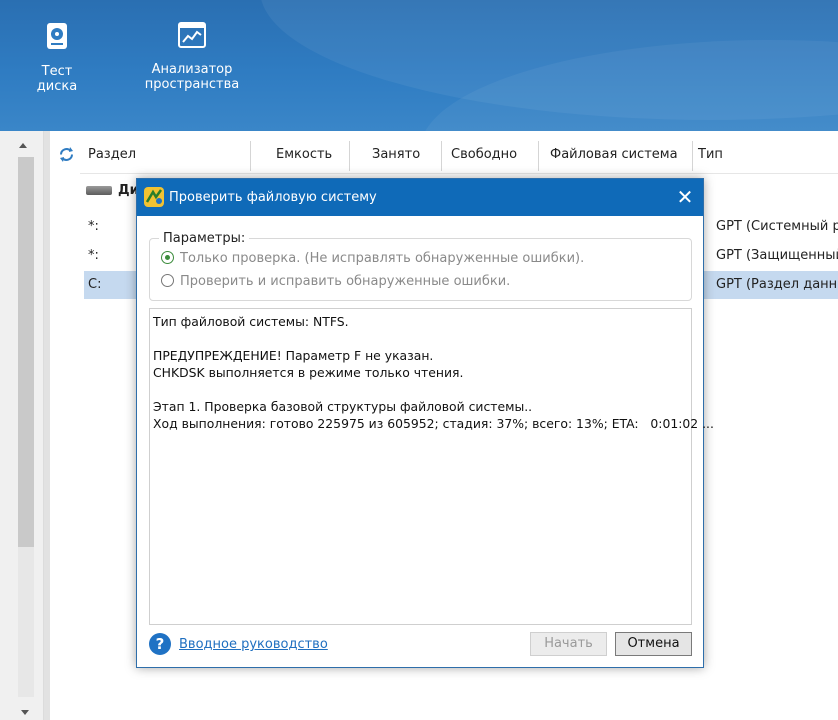 The image size is (838, 720). I want to click on scrollbar-thumb, so click(26, 352).